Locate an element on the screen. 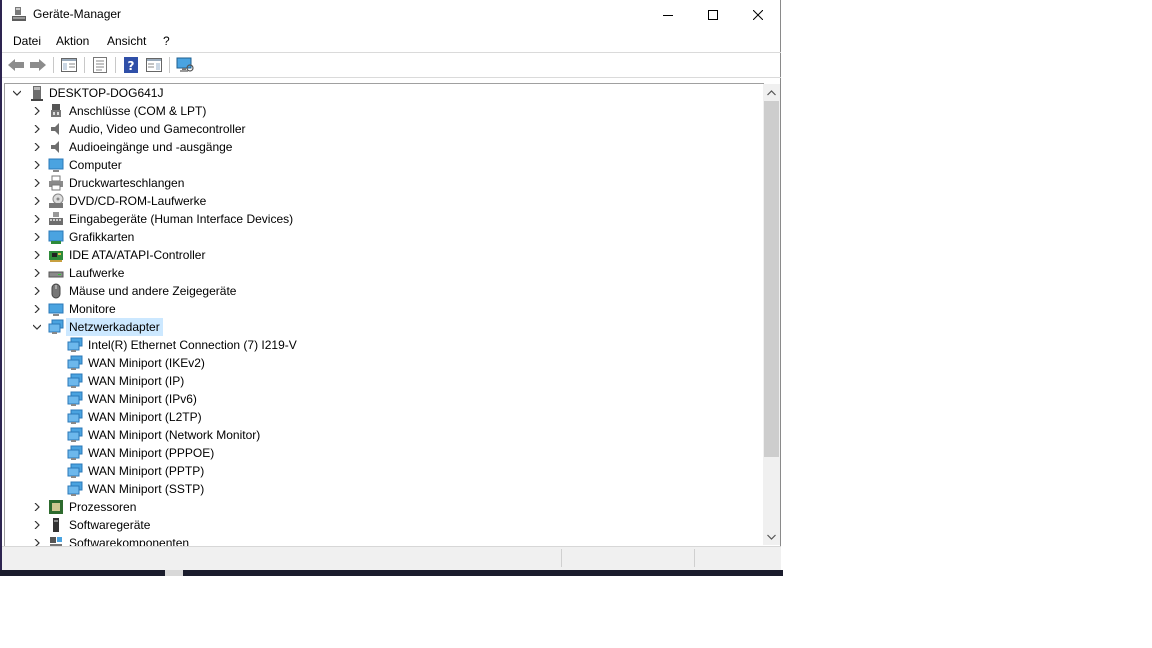  taskbar-item is located at coordinates (174, 573).